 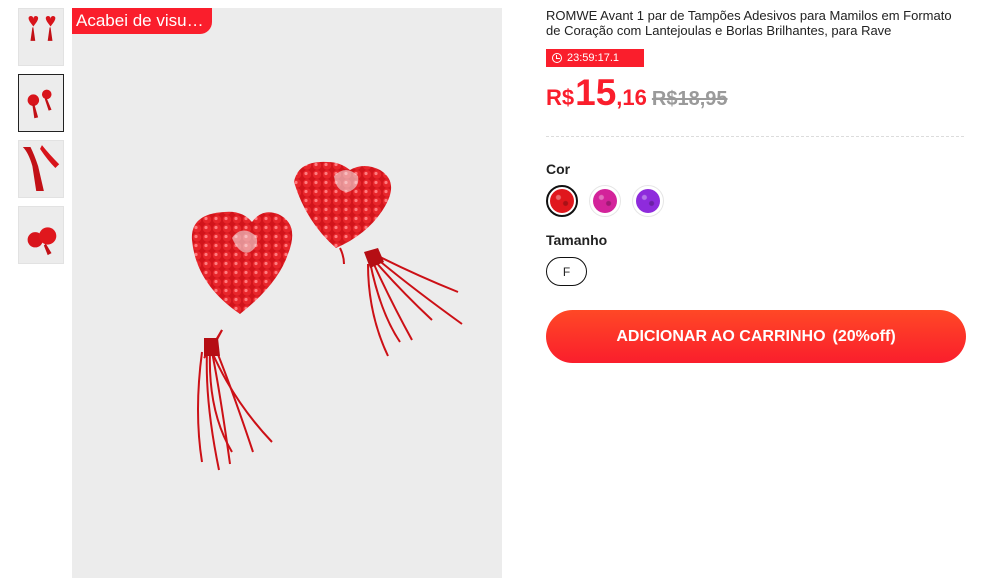 What do you see at coordinates (327, 316) in the screenshot?
I see `product-photo` at bounding box center [327, 316].